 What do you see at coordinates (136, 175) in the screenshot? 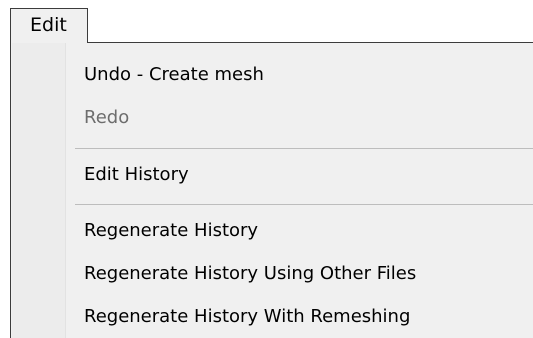
I see `menu-item-edit-history: Edit History` at bounding box center [136, 175].